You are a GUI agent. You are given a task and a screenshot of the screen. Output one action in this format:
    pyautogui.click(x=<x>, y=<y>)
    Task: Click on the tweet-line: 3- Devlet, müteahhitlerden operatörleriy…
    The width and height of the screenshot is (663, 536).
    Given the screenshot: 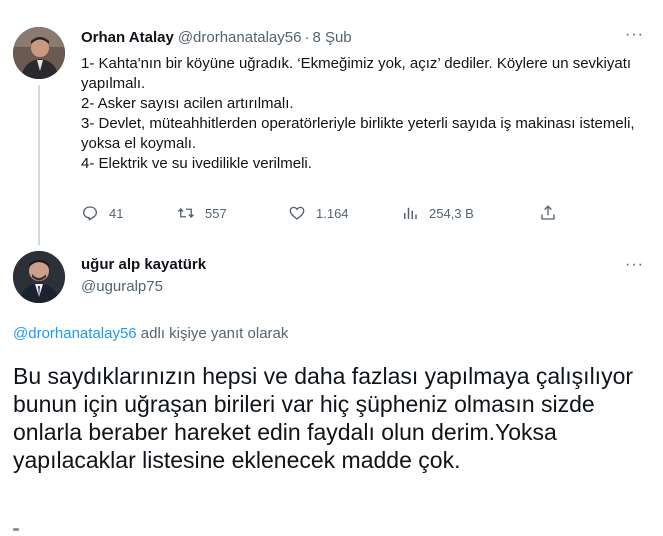 What is the action you would take?
    pyautogui.click(x=358, y=133)
    